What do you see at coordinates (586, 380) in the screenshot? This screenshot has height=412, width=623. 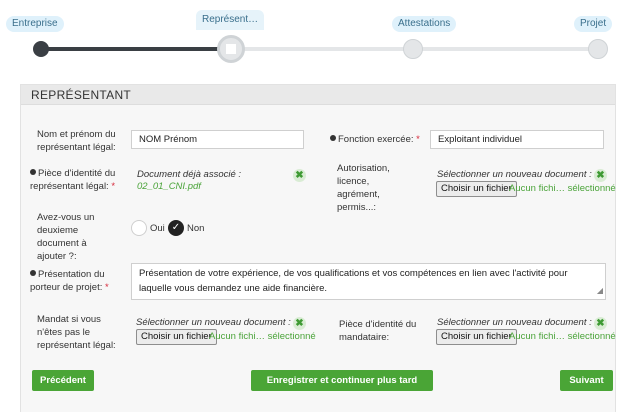 I see `next-button: Suivant` at bounding box center [586, 380].